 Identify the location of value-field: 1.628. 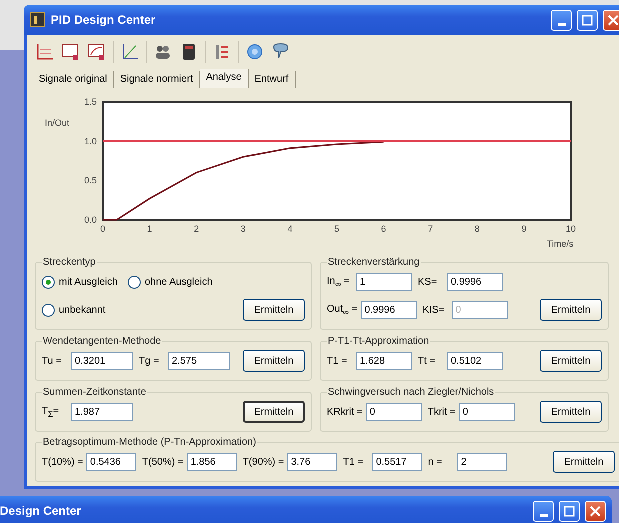
(384, 361).